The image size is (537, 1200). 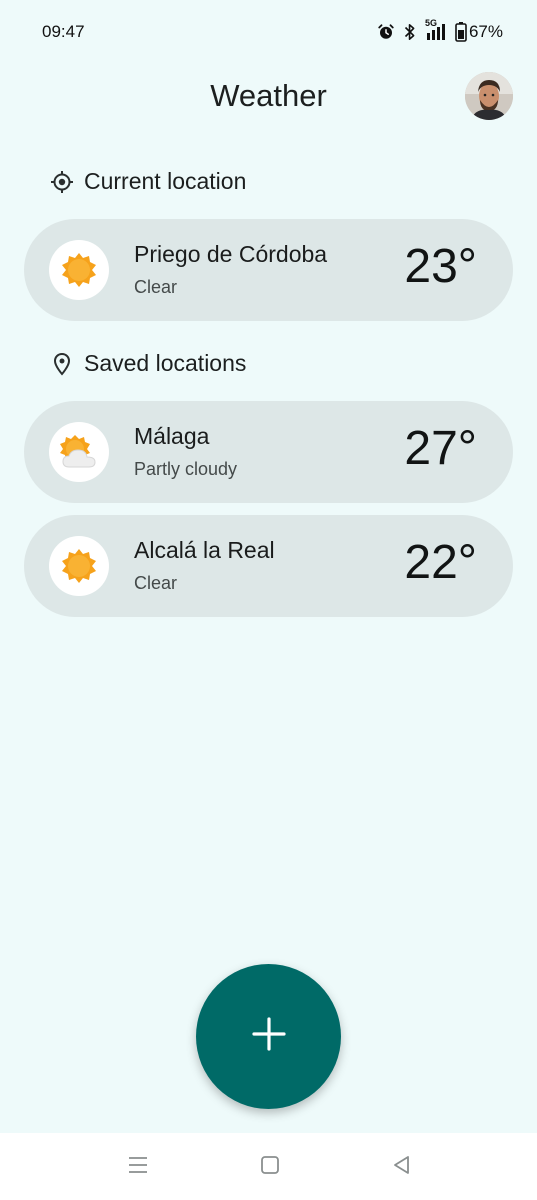 I want to click on menu-icon, so click(x=138, y=1167).